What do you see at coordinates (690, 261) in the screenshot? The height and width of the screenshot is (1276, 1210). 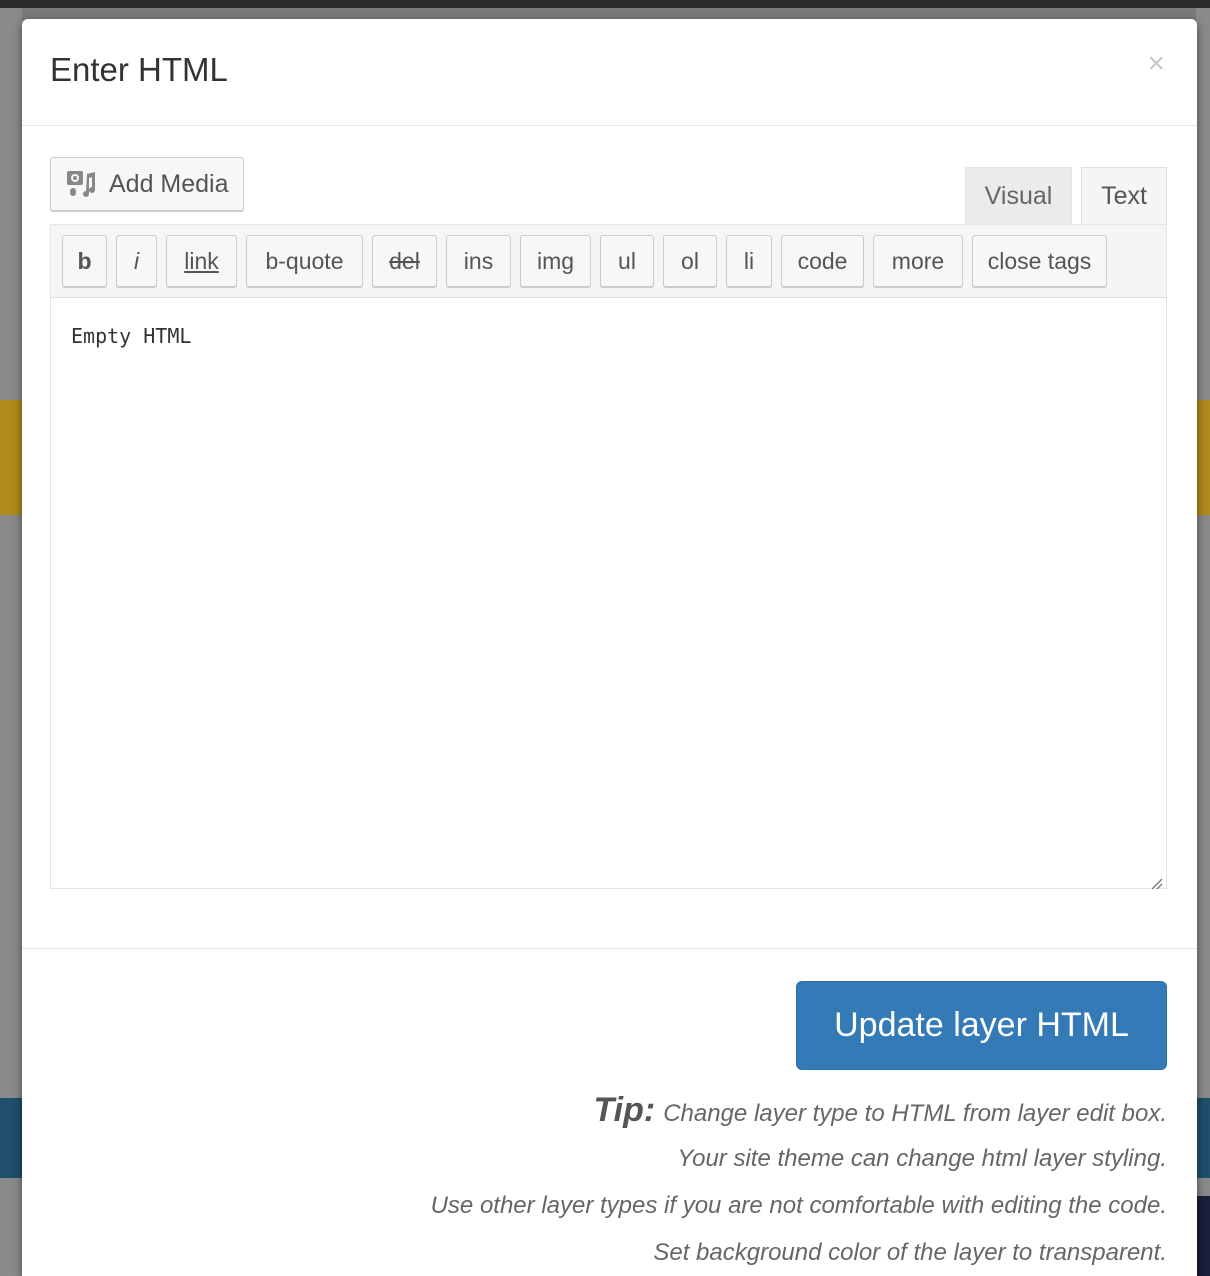 I see `quicktag-ol-button: ol` at bounding box center [690, 261].